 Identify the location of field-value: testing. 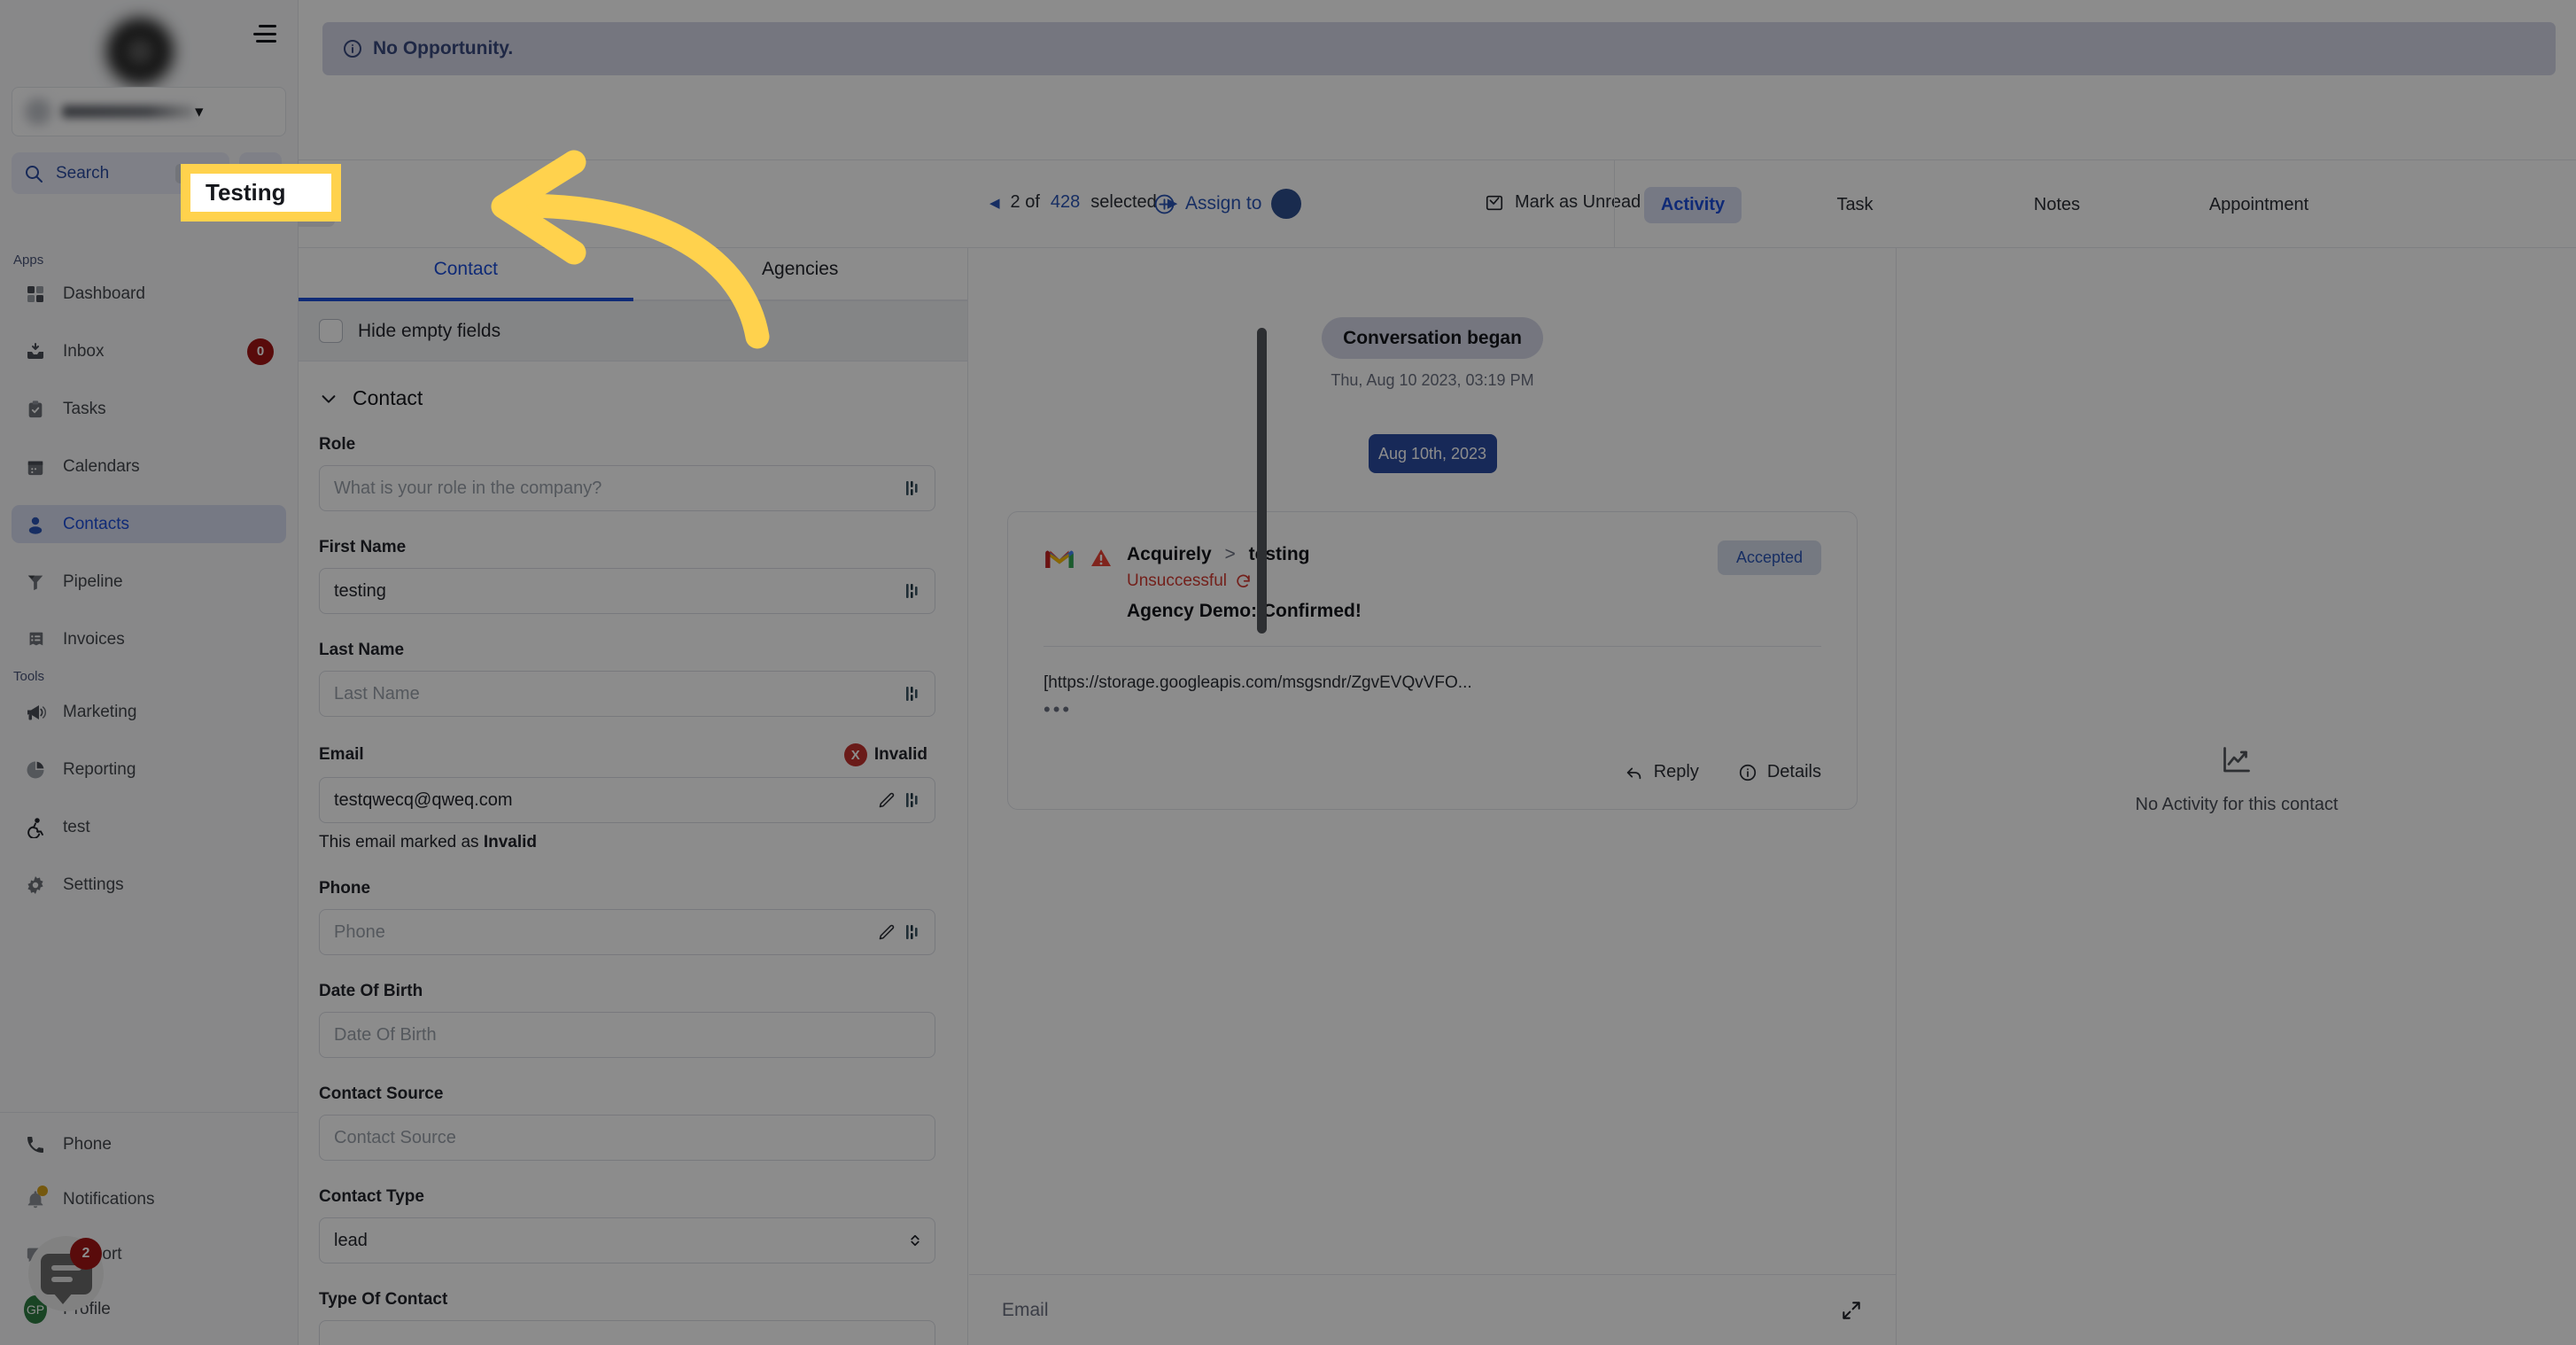
(360, 590).